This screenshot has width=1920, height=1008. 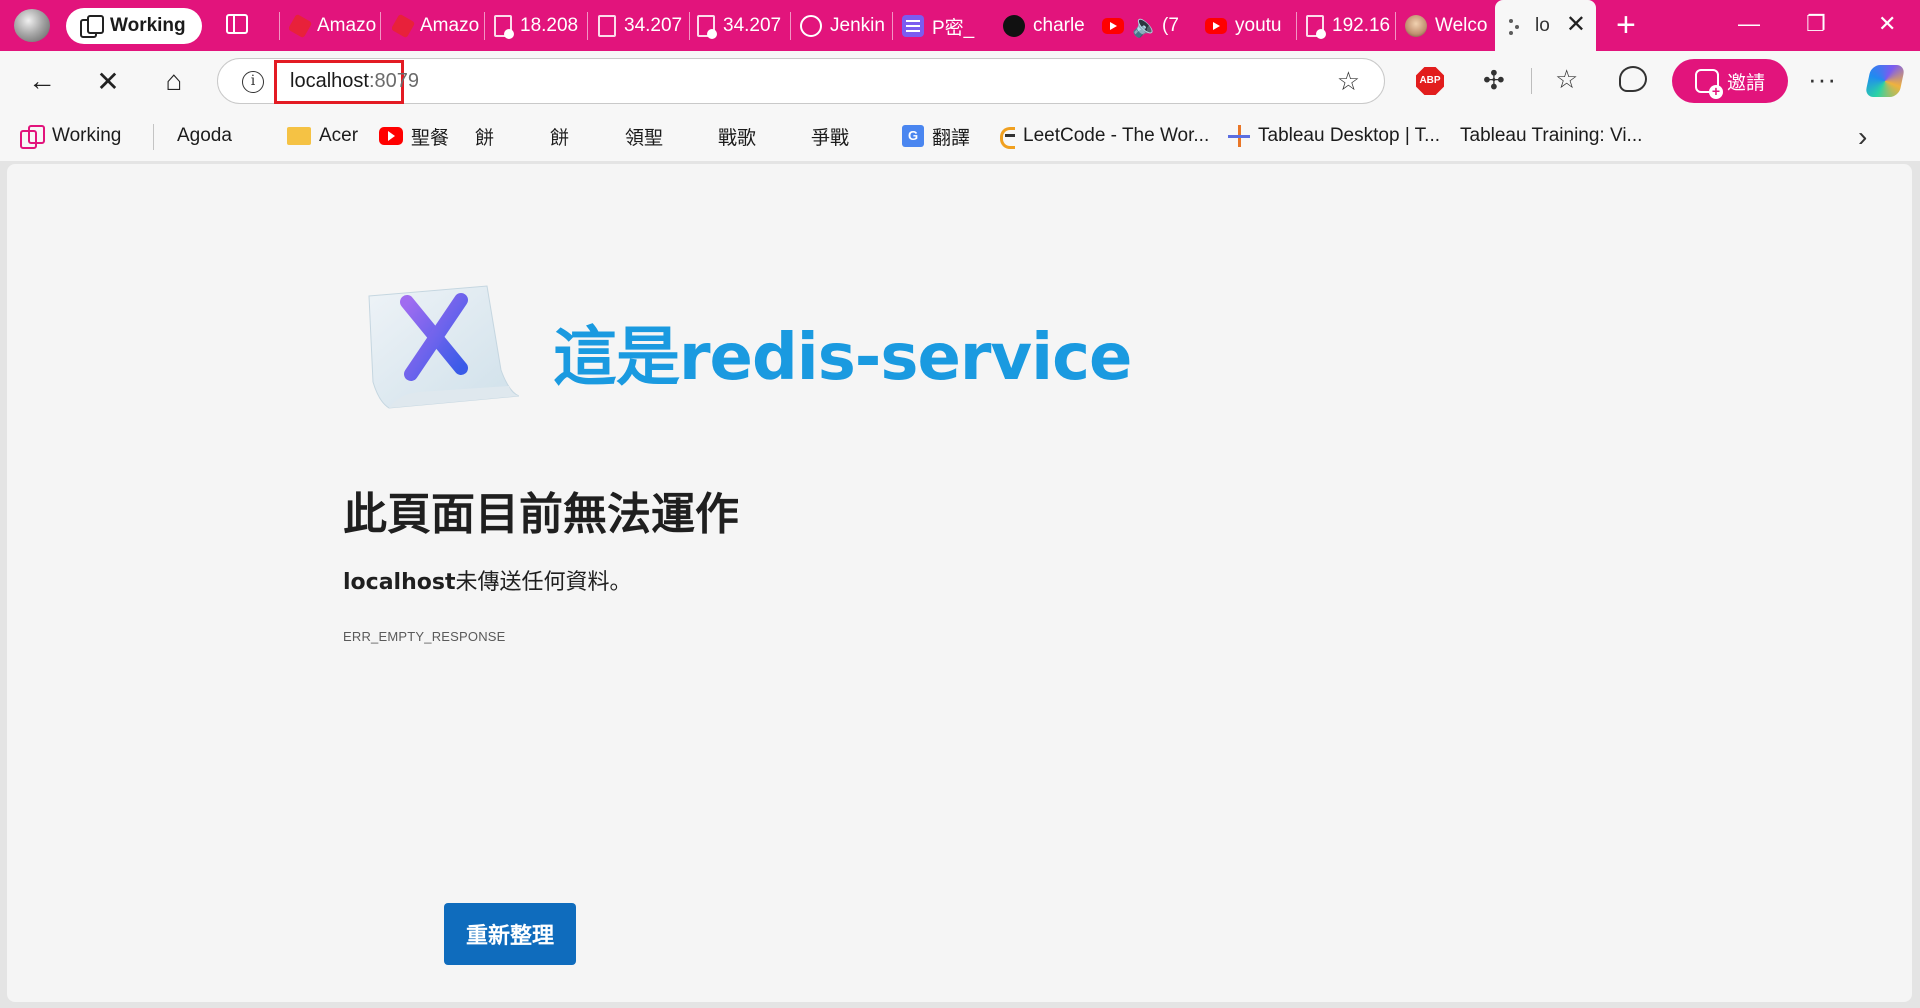 What do you see at coordinates (1816, 24) in the screenshot?
I see `restore-button: ❐` at bounding box center [1816, 24].